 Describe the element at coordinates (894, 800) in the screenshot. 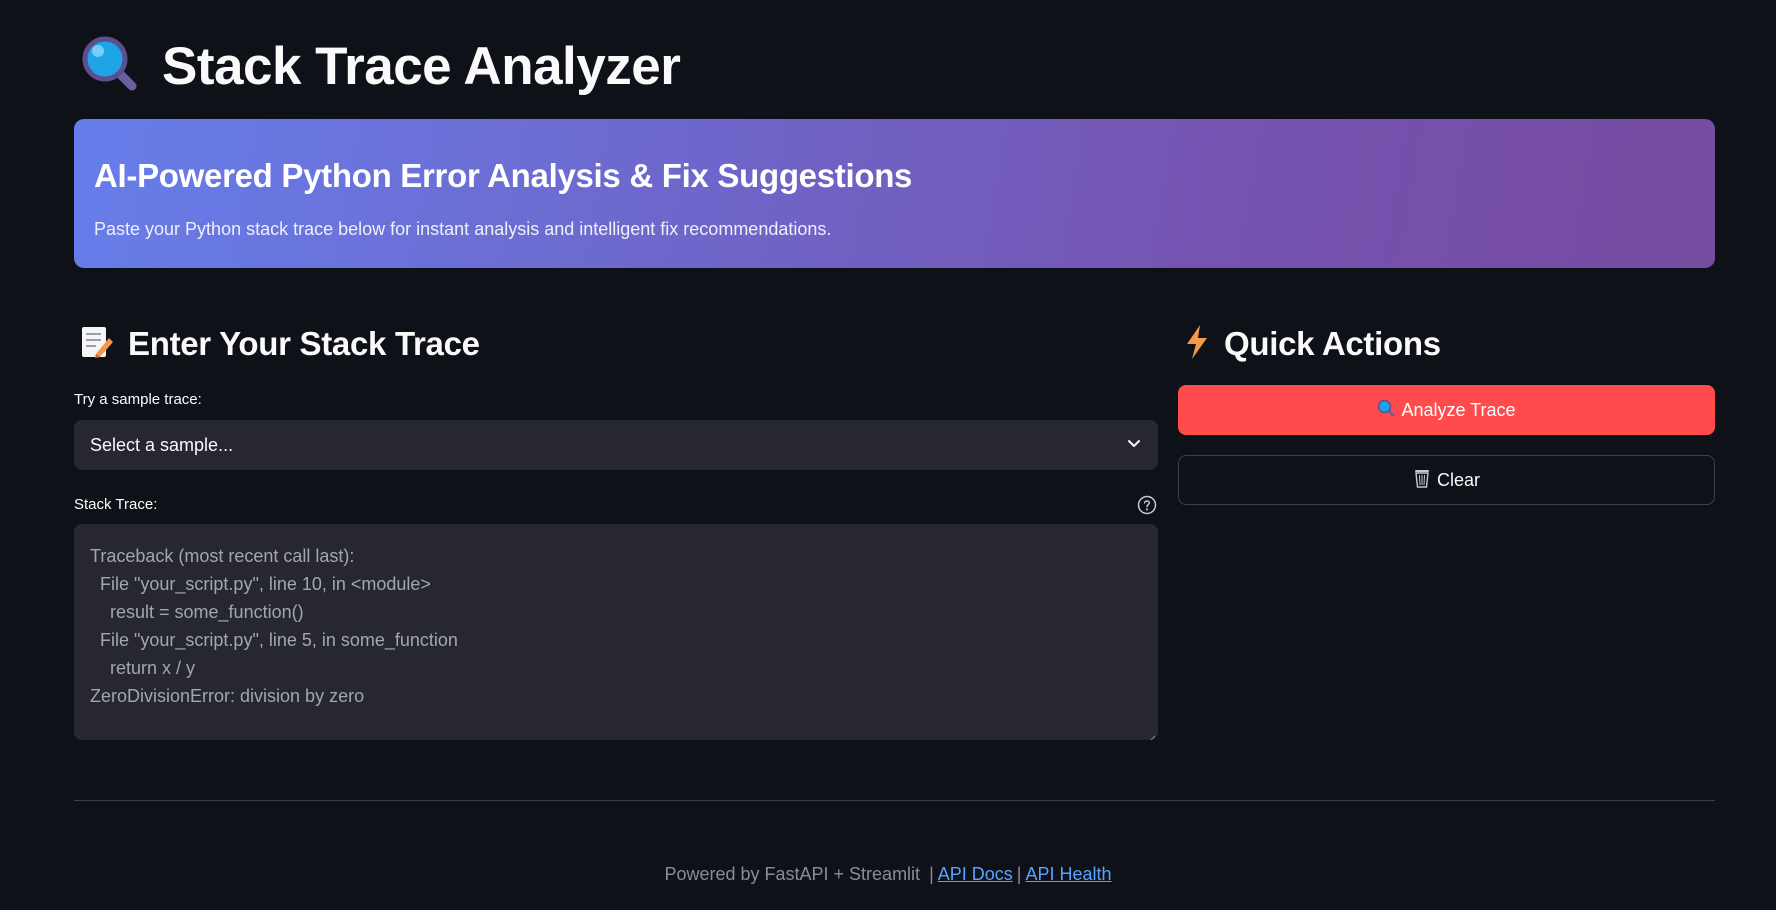

I see `divider` at that location.